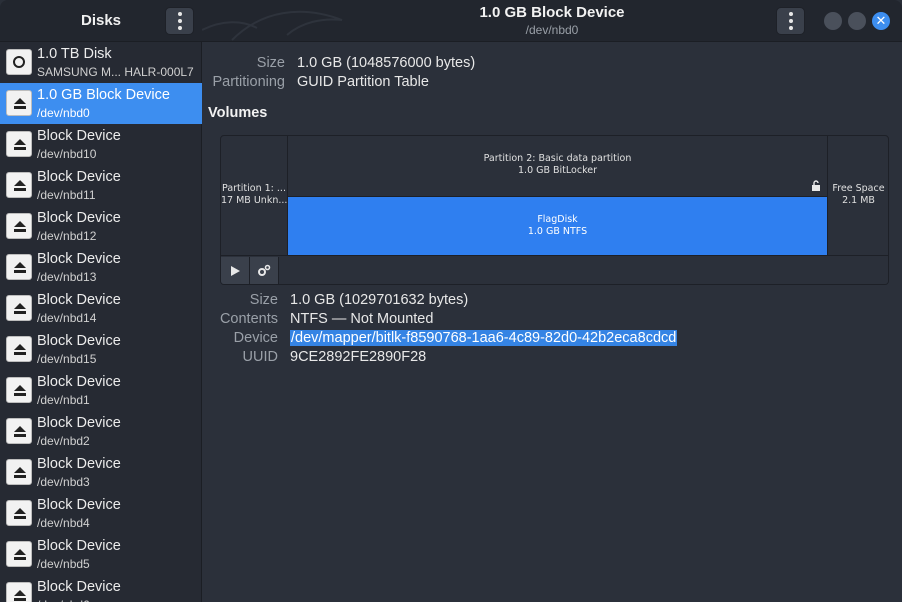  What do you see at coordinates (552, 21) in the screenshot?
I see `header-bar: 1.0 GB Block Device /dev/nbd0 ✕` at bounding box center [552, 21].